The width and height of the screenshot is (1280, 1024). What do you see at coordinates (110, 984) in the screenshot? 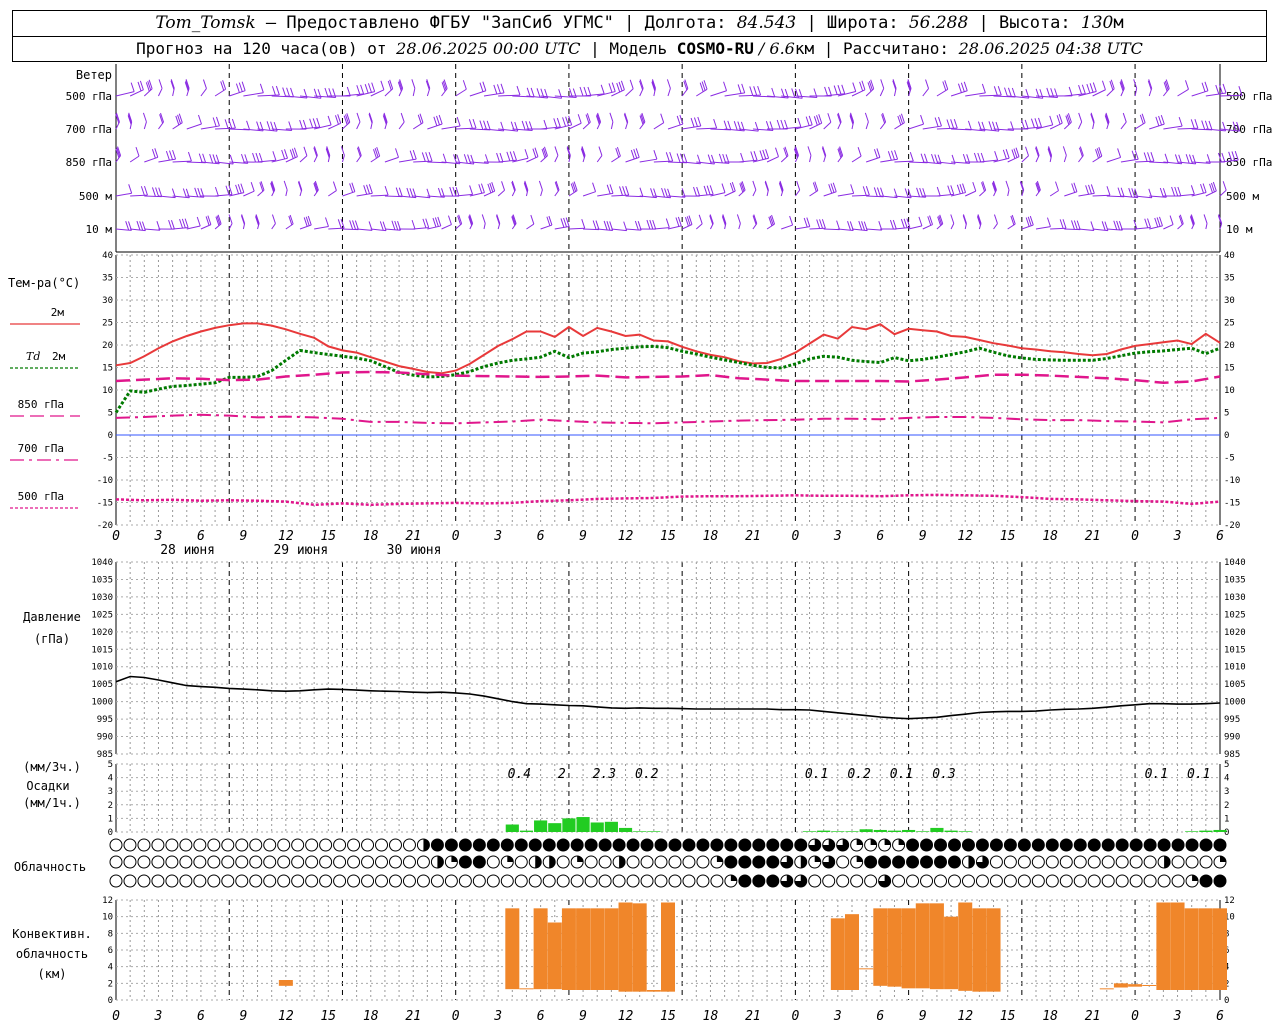
I see `conv-ytick-left: 2` at bounding box center [110, 984].